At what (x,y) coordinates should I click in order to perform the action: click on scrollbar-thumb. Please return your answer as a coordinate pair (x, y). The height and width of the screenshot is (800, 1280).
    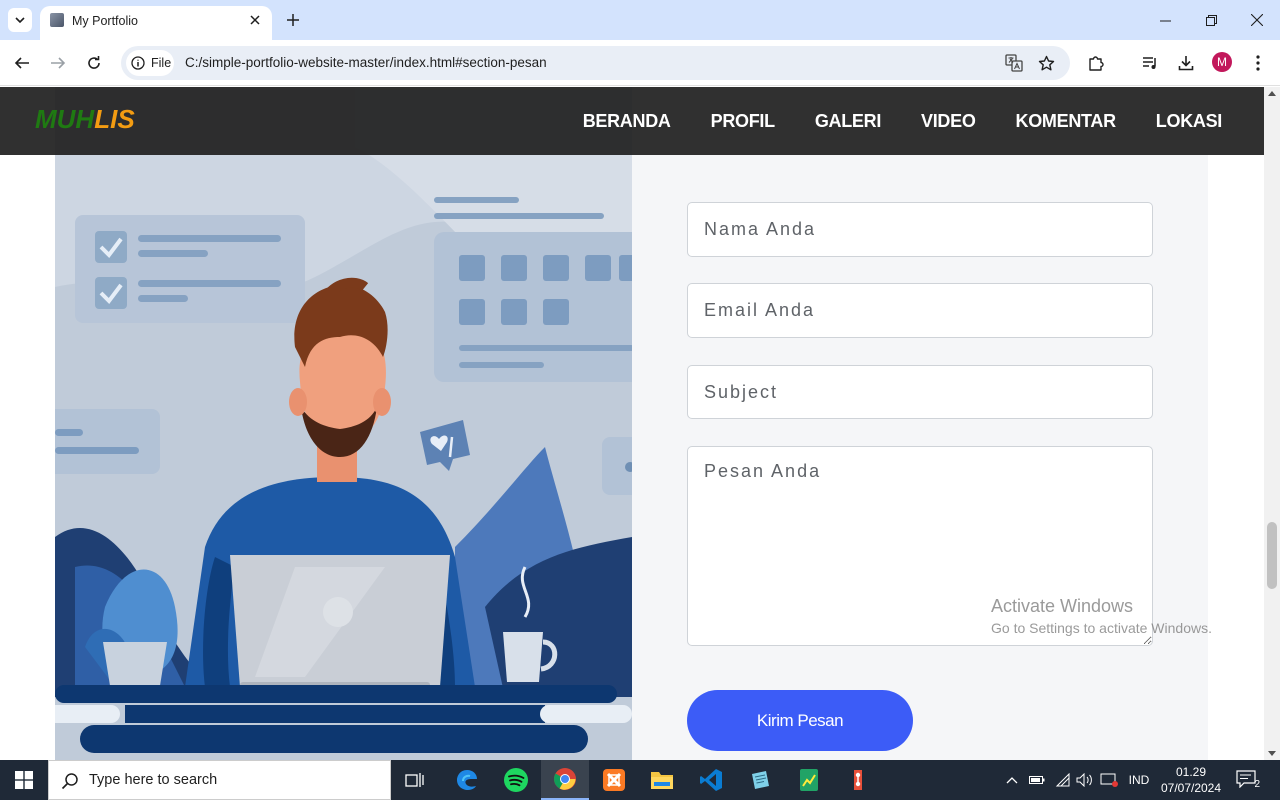
    Looking at the image, I should click on (1272, 555).